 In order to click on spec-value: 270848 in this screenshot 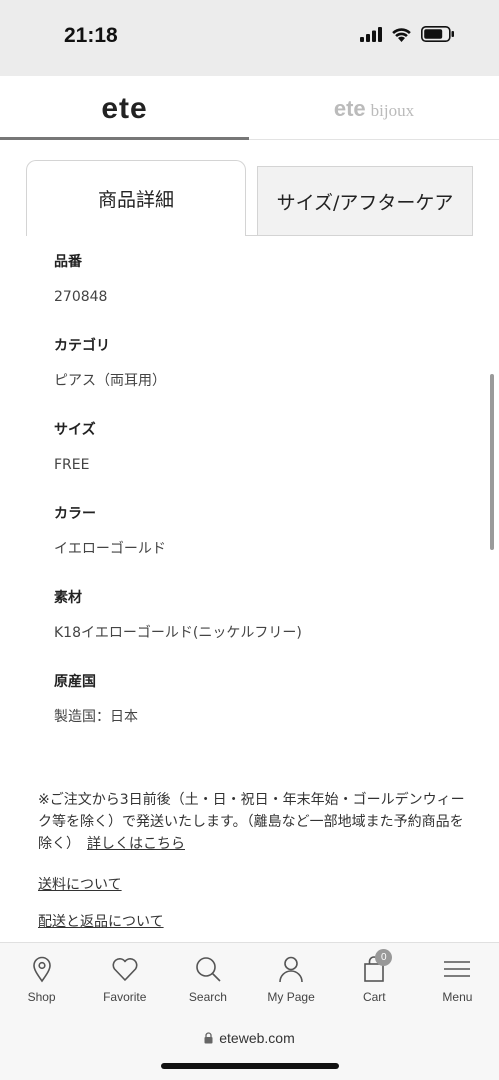, I will do `click(81, 297)`.